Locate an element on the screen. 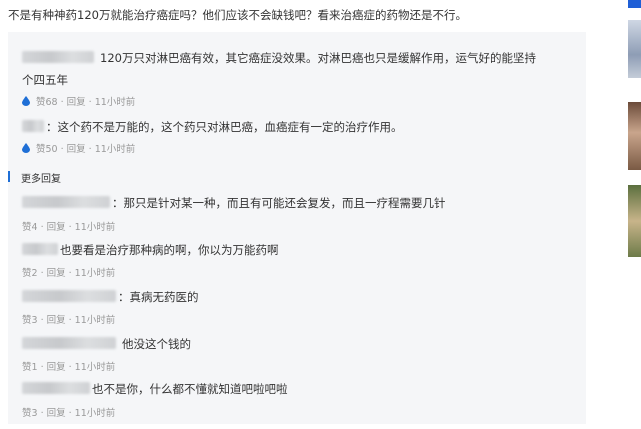  reply-meta: 赞2 · 回复 · 11小时前 is located at coordinates (68, 272).